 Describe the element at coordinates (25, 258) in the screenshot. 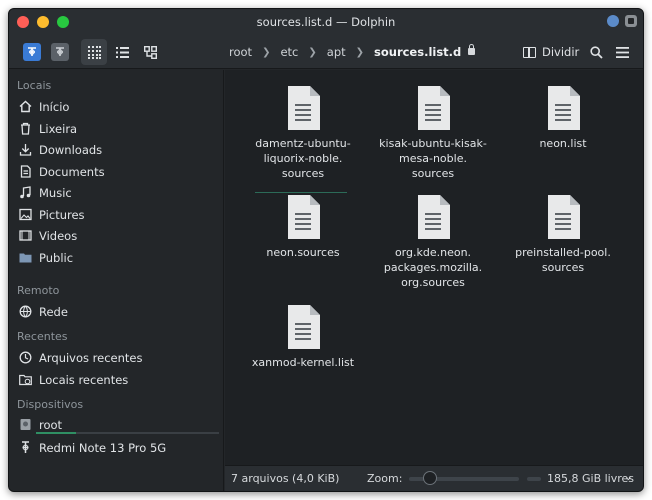

I see `folder-icon` at that location.